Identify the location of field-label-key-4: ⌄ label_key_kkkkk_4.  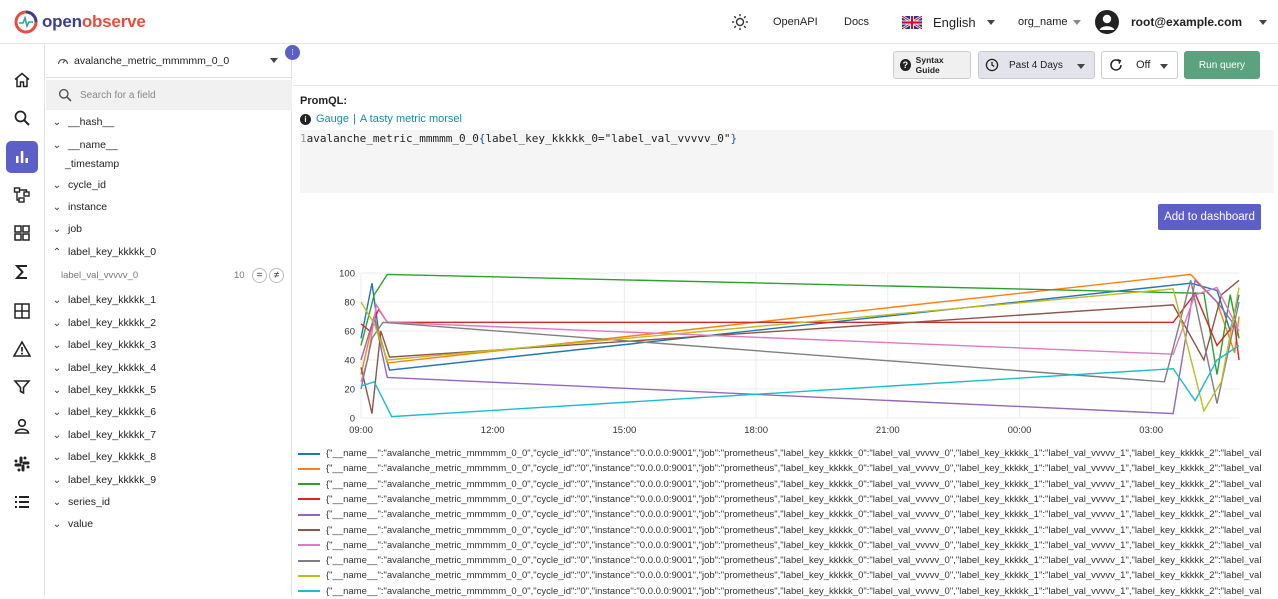
(169, 368).